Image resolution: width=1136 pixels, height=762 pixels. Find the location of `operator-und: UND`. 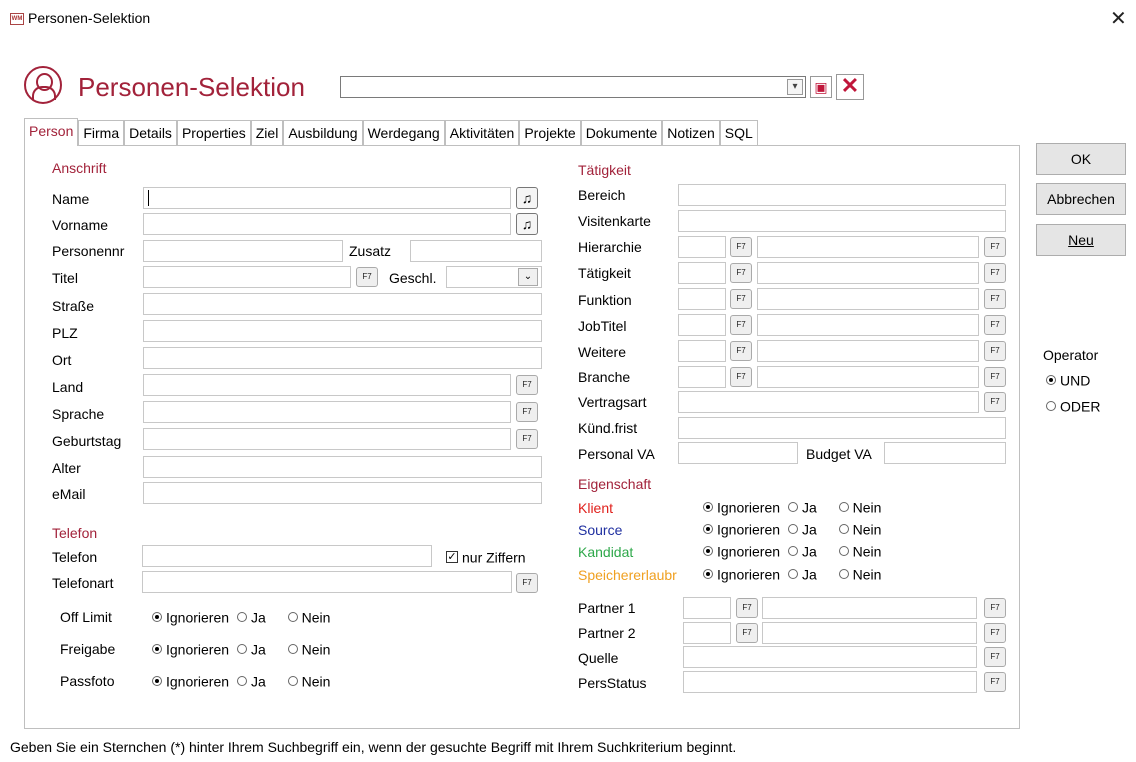

operator-und: UND is located at coordinates (1068, 379).